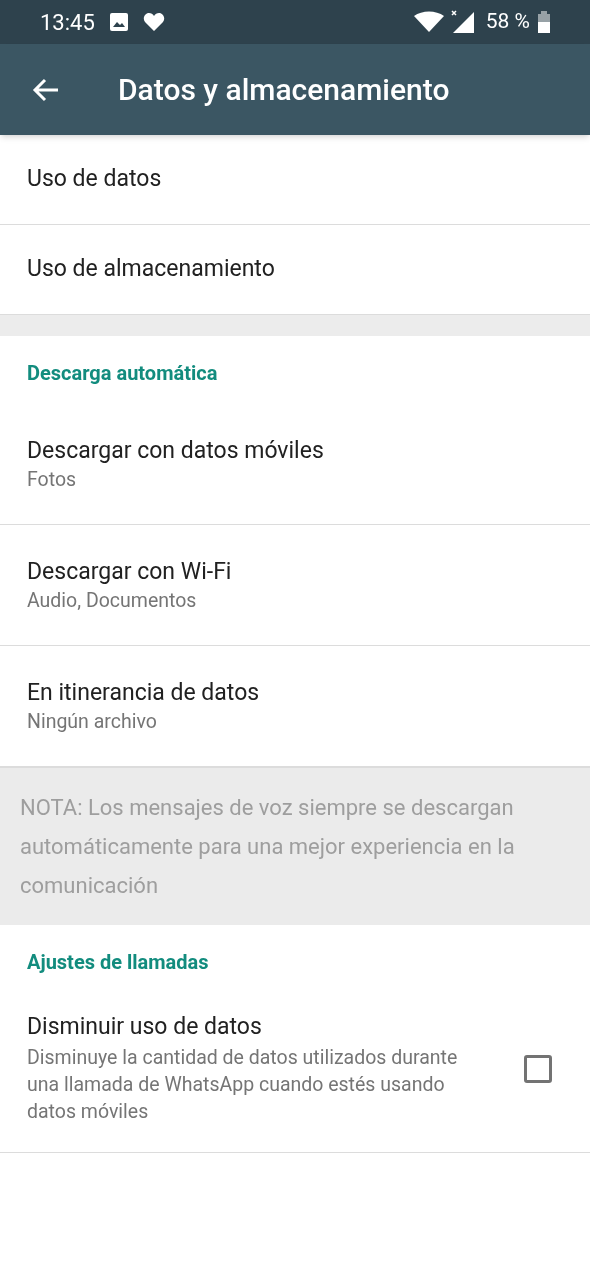 This screenshot has height=1280, width=590. What do you see at coordinates (243, 1085) in the screenshot?
I see `item-subtitle: Disminuye la cantidad de datos utilizados durante una llamada de WhatsApp cuando estés usando datos móviles` at bounding box center [243, 1085].